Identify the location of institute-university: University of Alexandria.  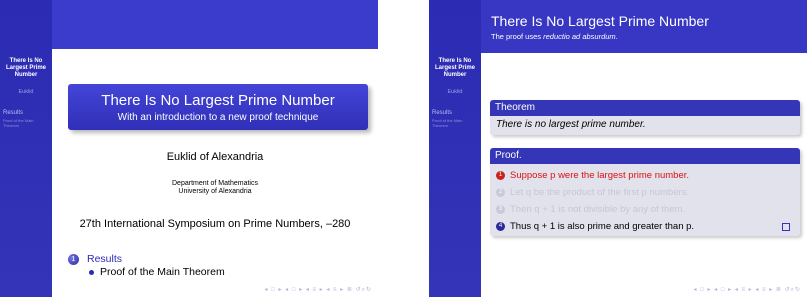
(215, 191).